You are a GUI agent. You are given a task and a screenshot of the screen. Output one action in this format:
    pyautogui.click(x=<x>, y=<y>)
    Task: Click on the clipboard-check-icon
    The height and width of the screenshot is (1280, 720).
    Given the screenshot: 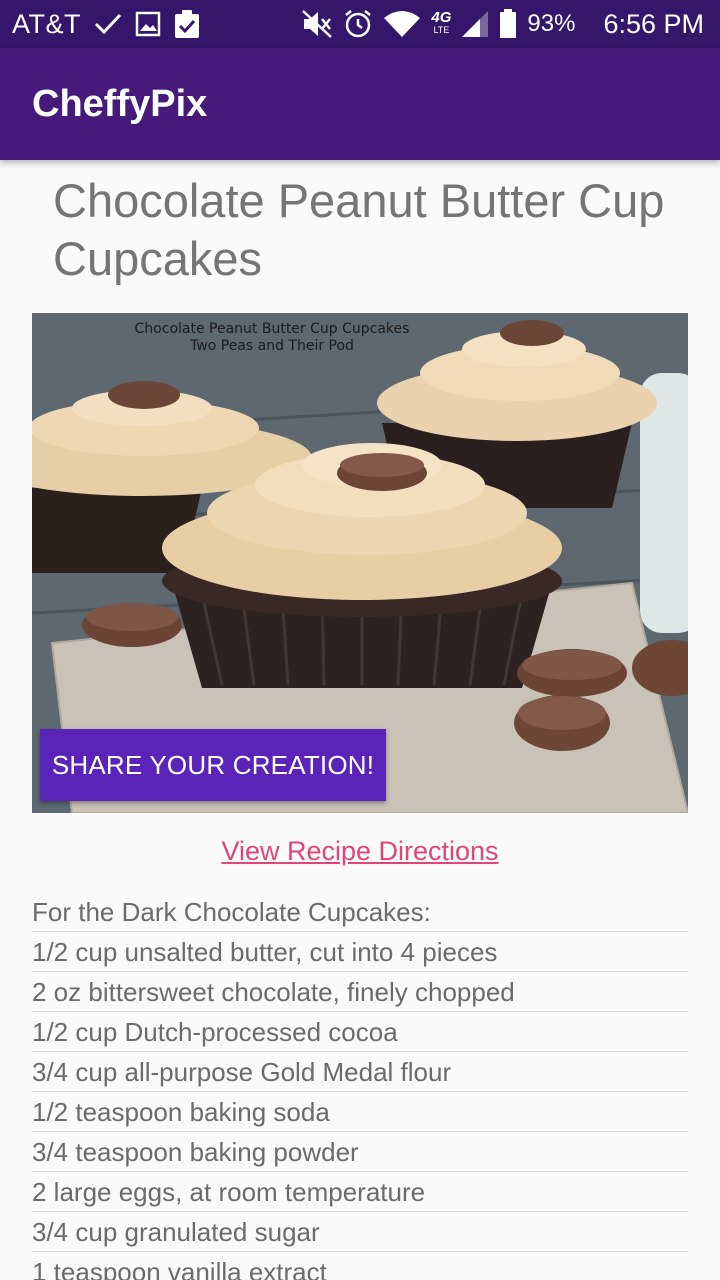 What is the action you would take?
    pyautogui.click(x=187, y=24)
    